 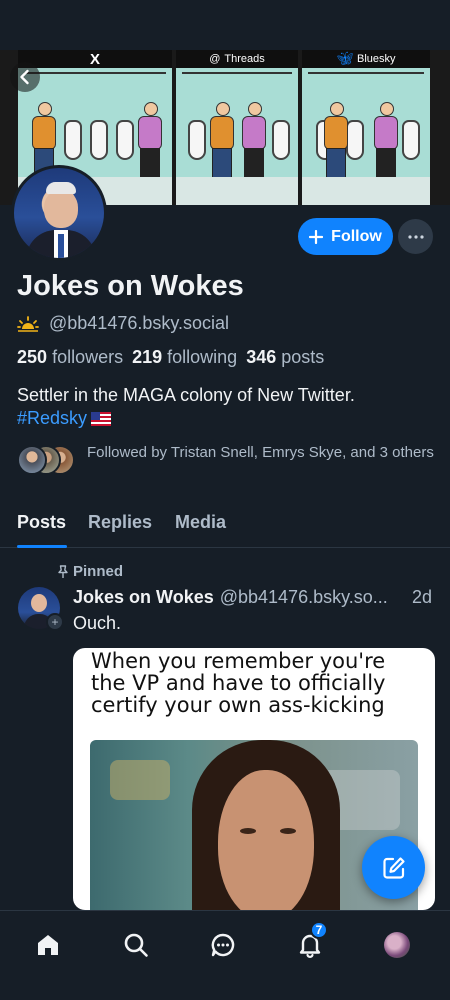 I want to click on banner-panel-bluesky: 🦋︎ Bluesky, so click(x=366, y=127).